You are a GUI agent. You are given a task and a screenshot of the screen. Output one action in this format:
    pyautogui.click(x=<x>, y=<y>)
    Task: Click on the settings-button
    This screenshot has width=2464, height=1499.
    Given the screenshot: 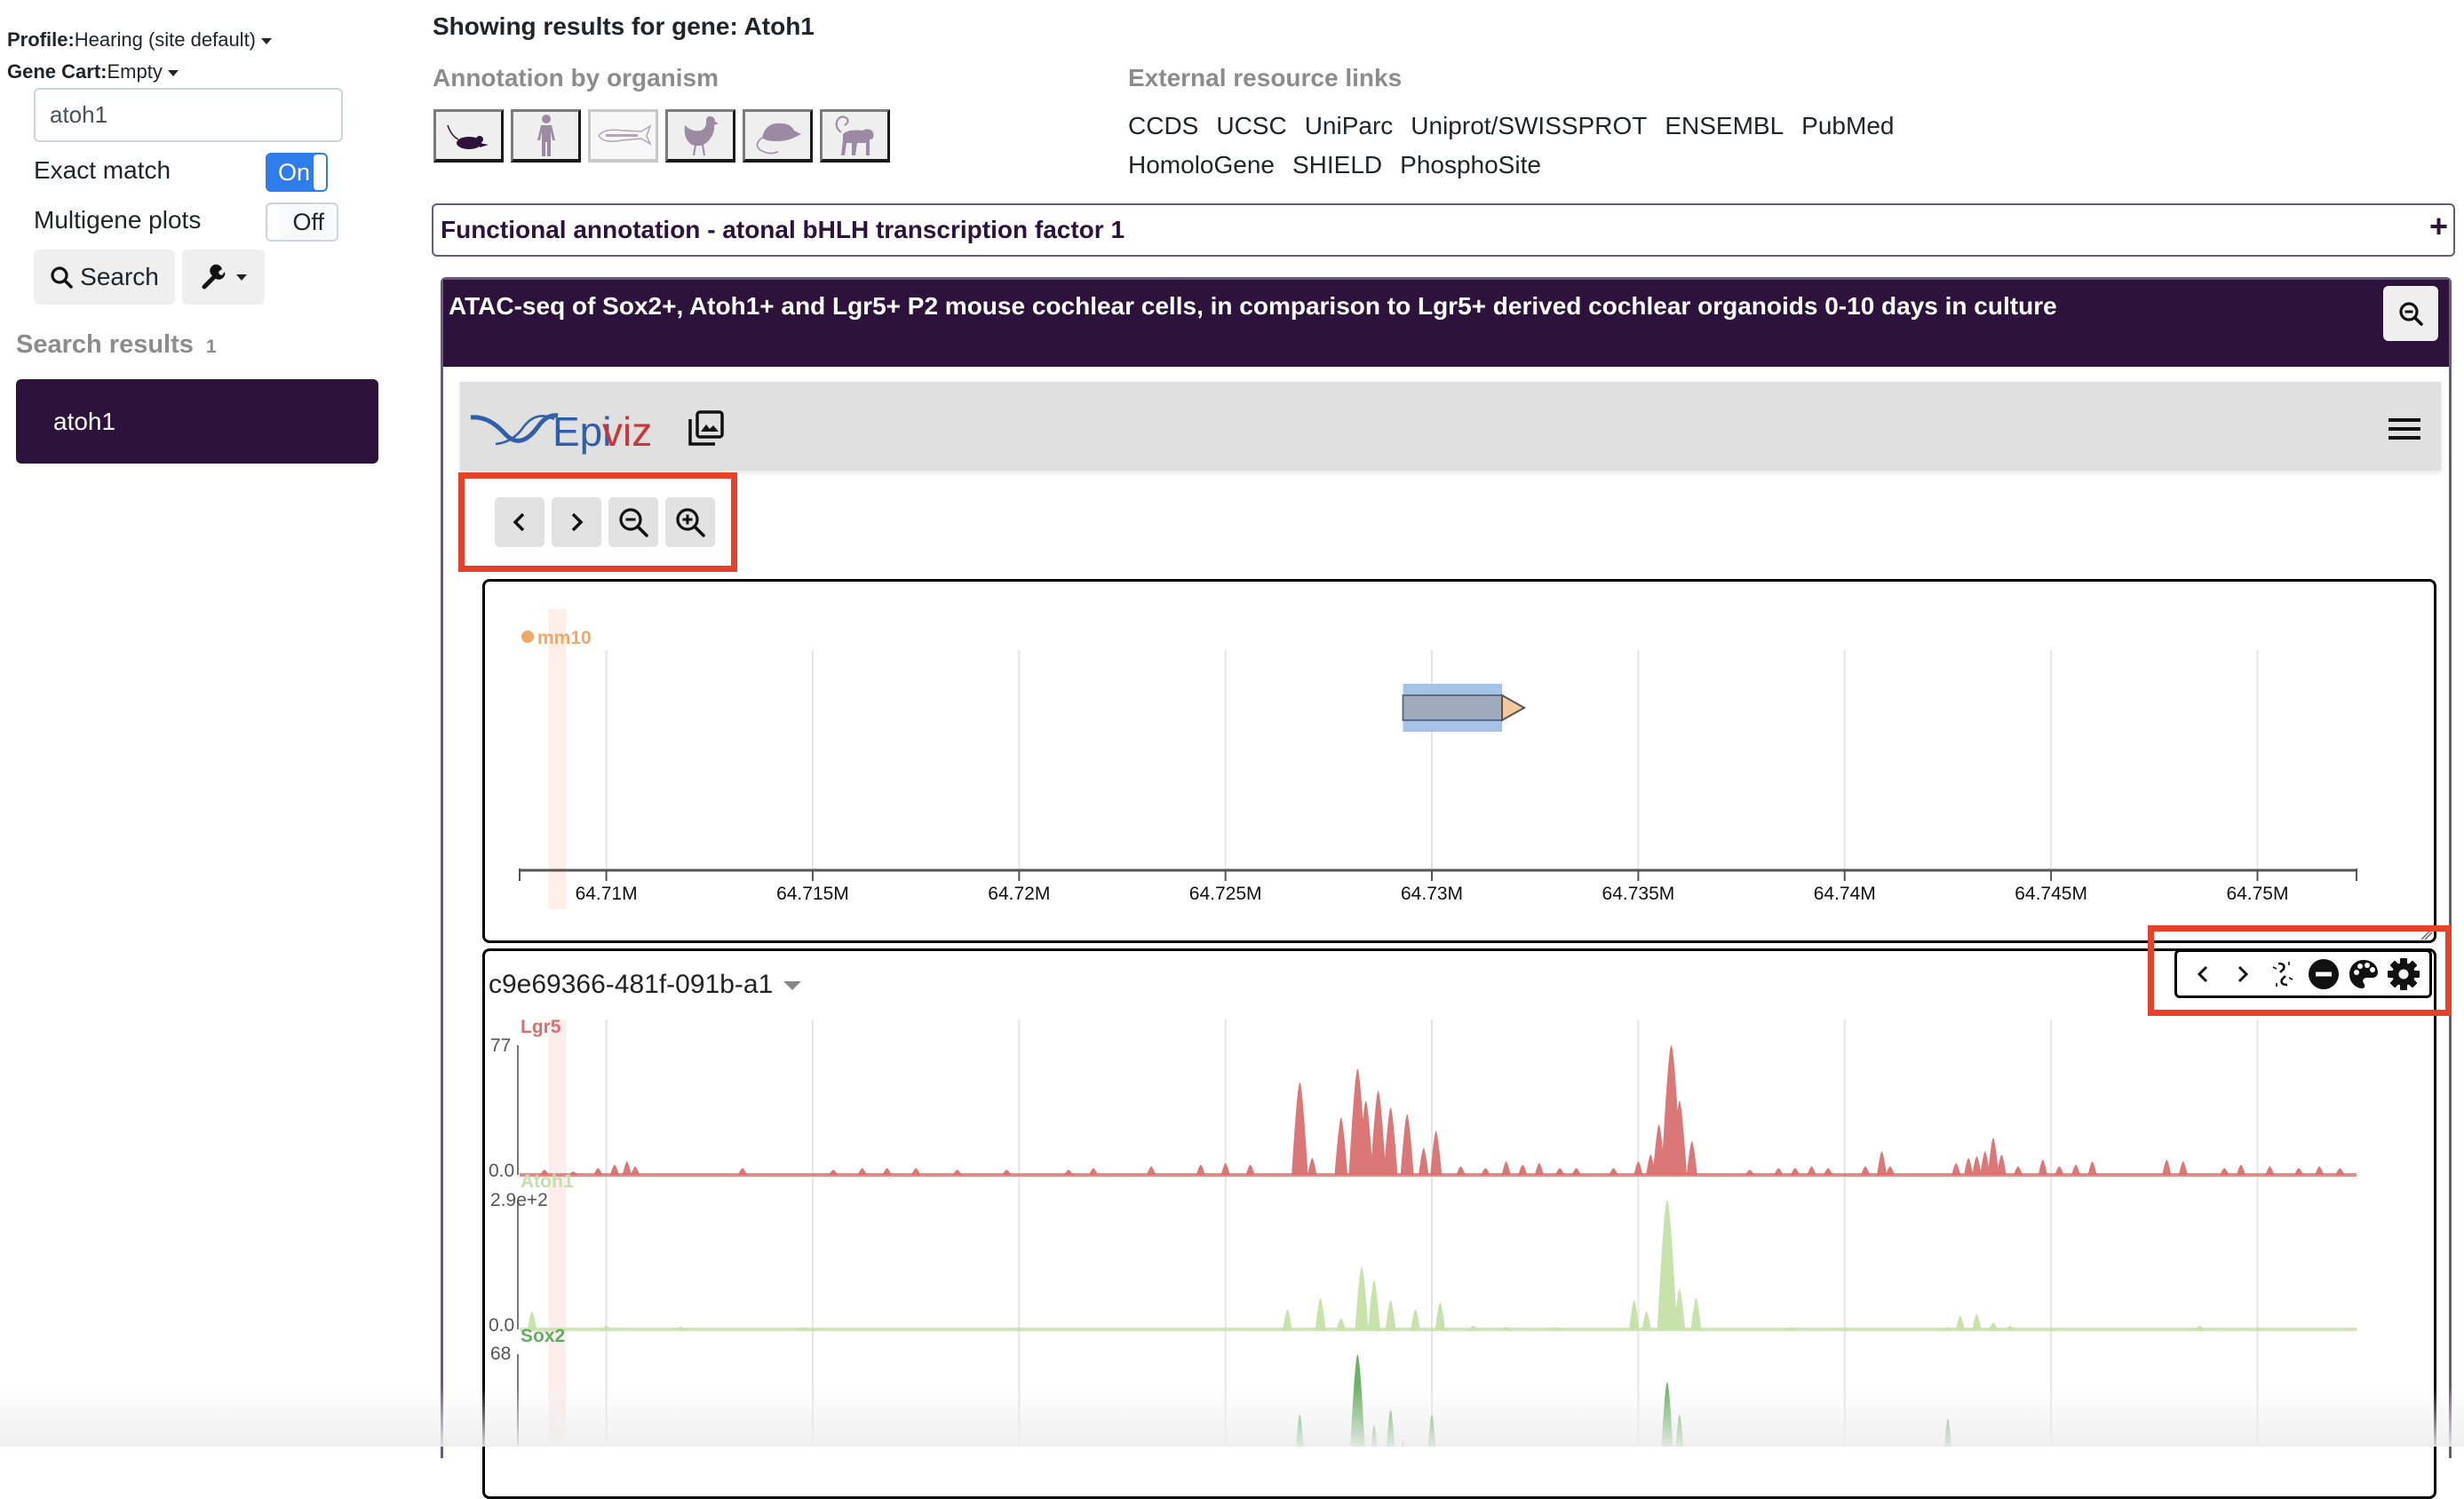 What is the action you would take?
    pyautogui.click(x=2403, y=974)
    